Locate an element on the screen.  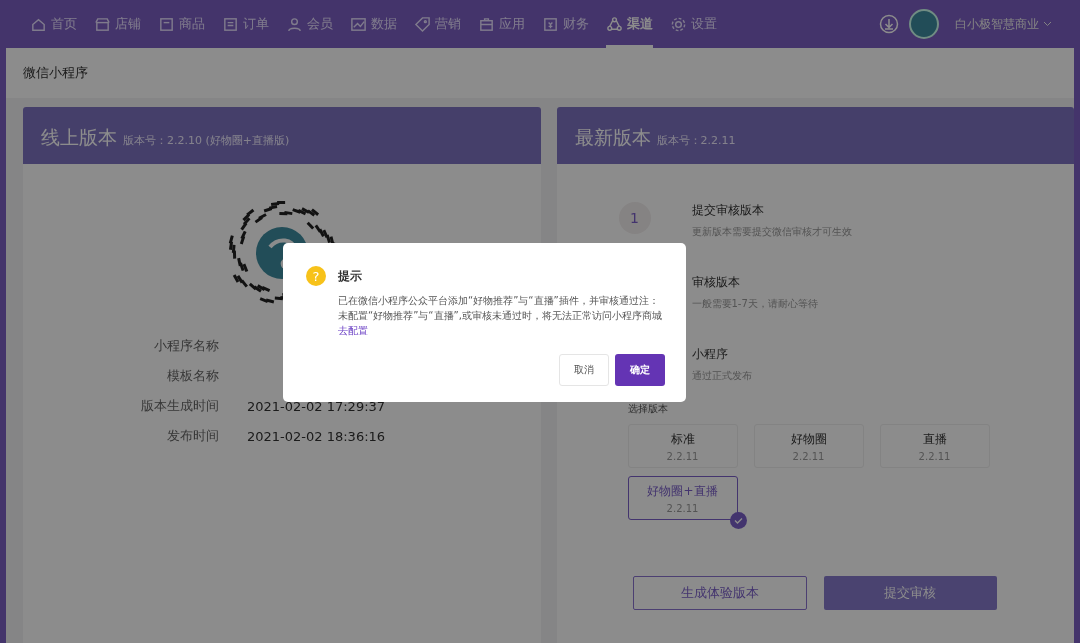
nav-tab: 营销 is located at coordinates (437, 24).